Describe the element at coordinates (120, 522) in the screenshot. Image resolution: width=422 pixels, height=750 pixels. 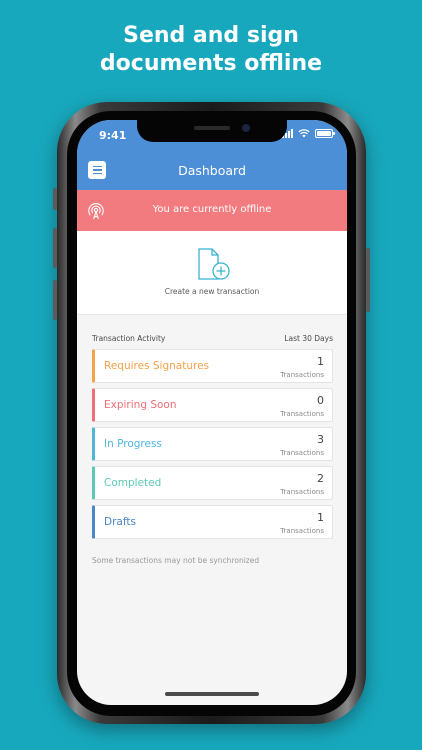
I see `row-label: Drafts` at that location.